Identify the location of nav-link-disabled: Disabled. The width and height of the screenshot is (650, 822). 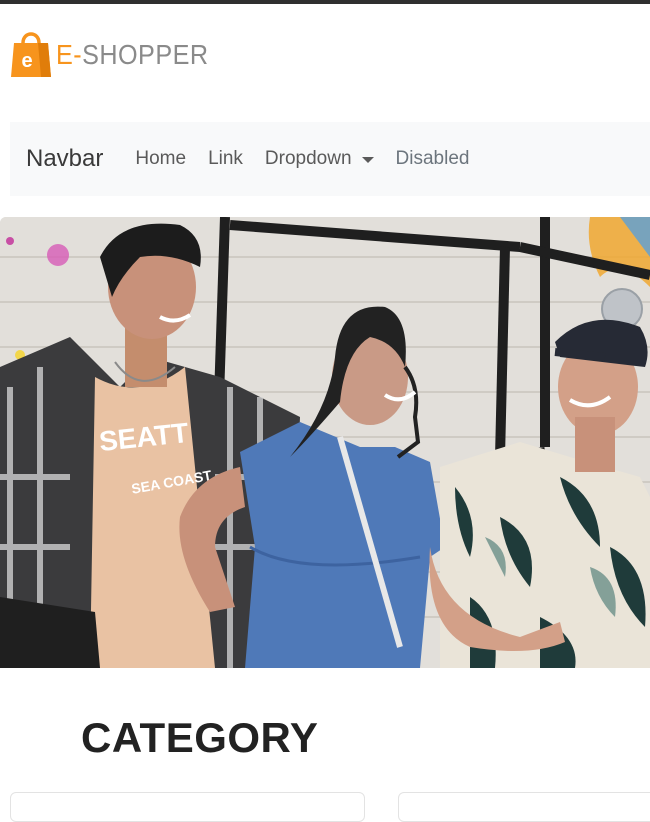
(433, 159).